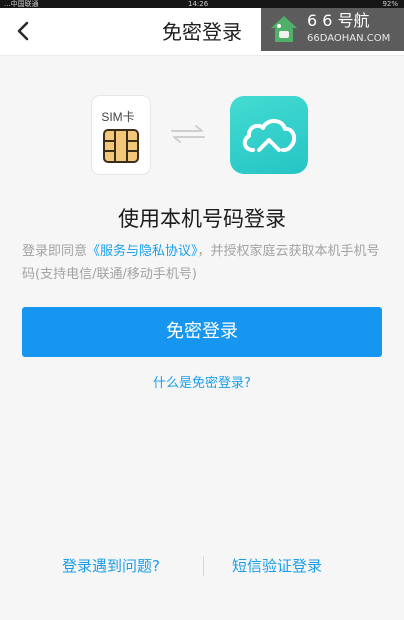  Describe the element at coordinates (203, 566) in the screenshot. I see `divider` at that location.